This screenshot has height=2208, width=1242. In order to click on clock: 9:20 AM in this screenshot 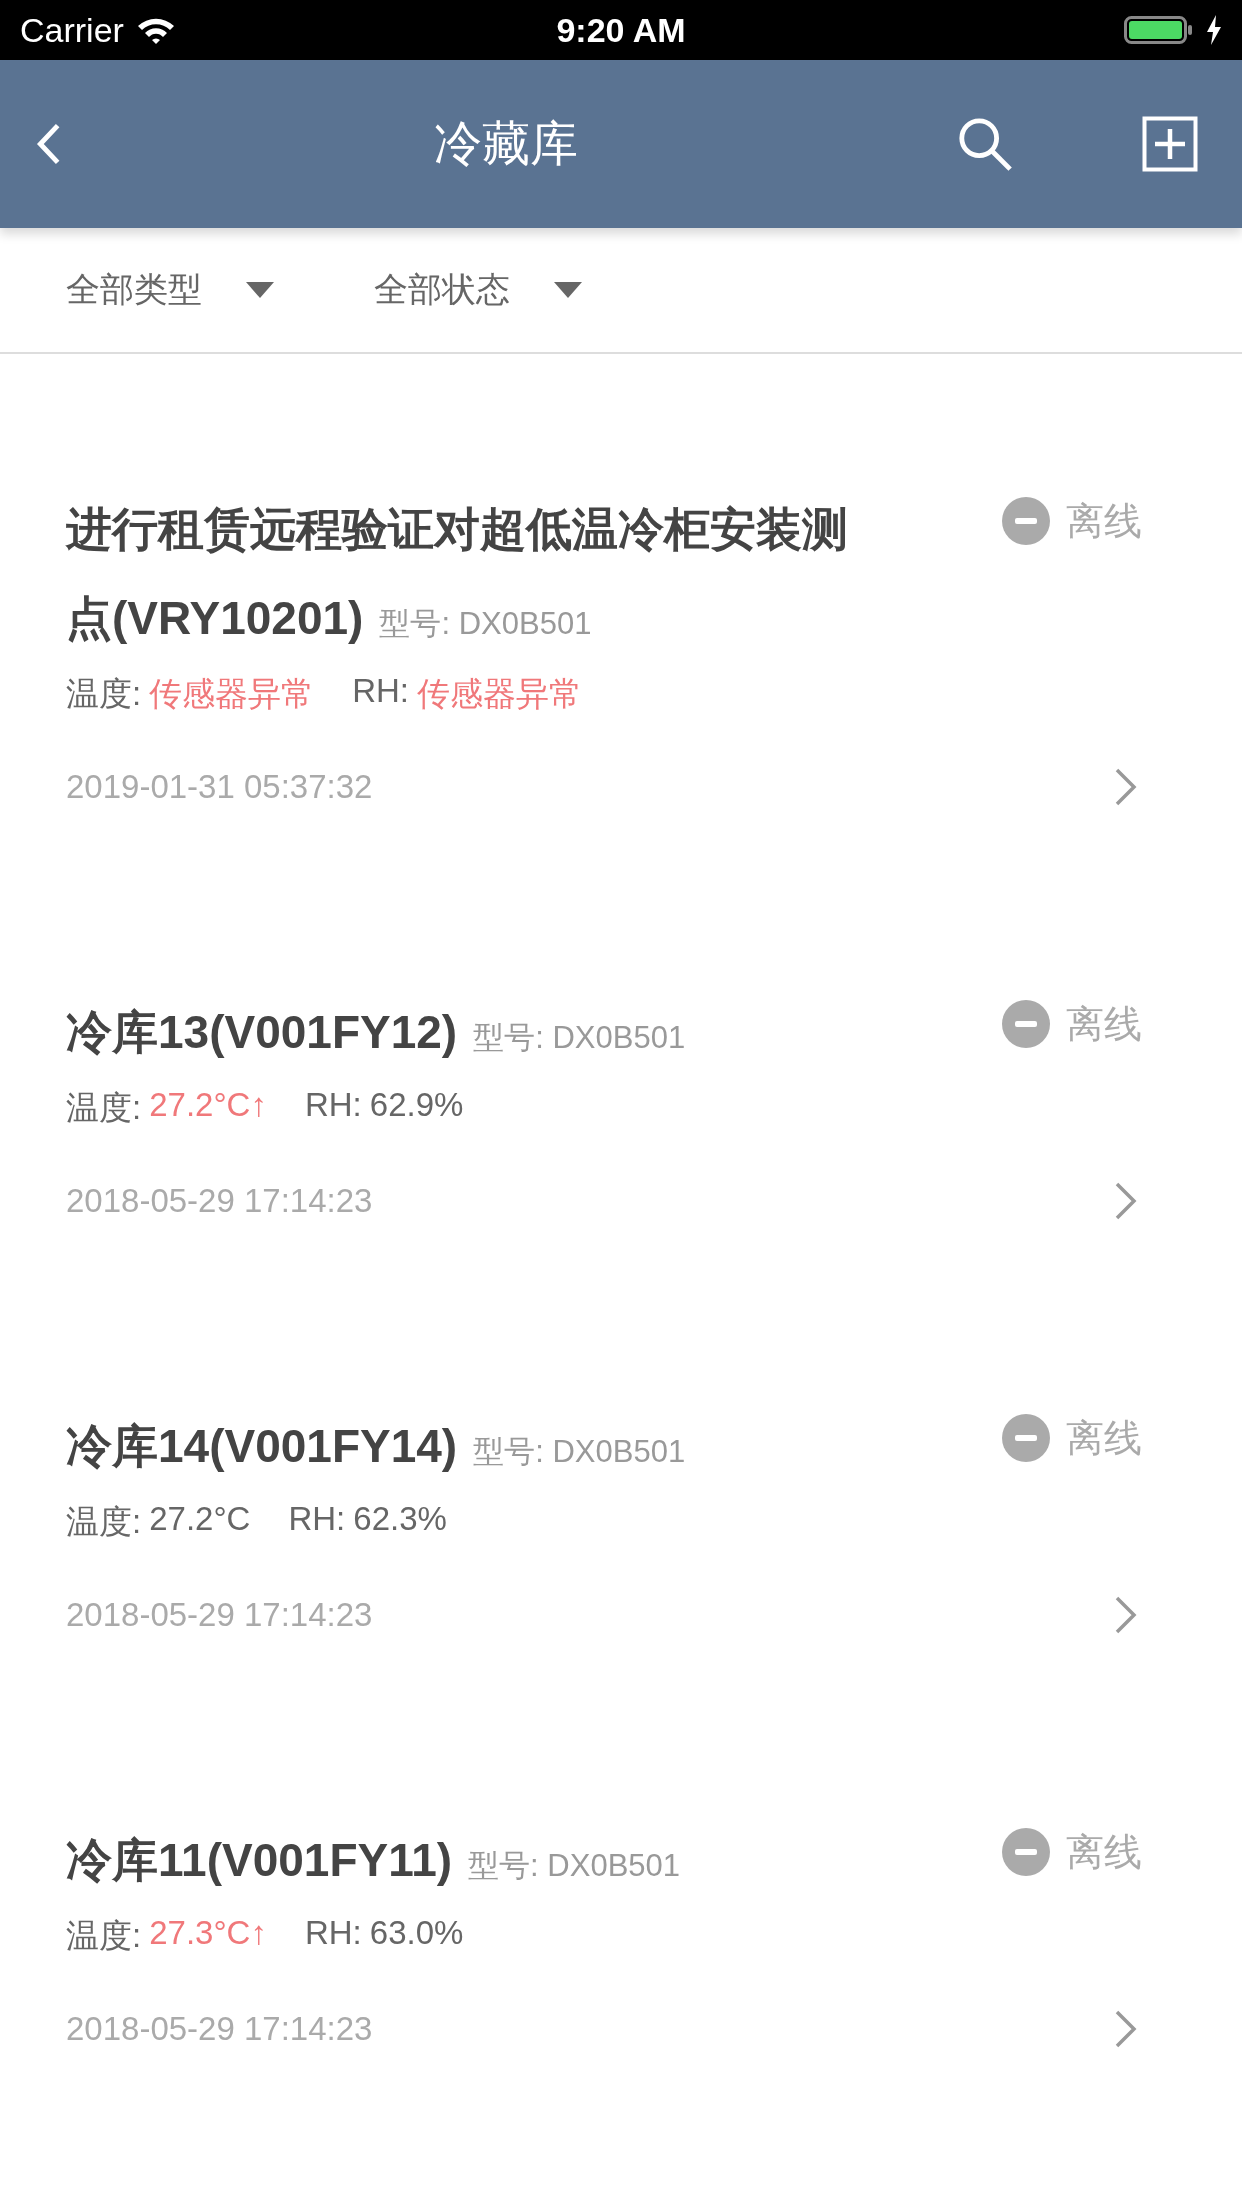, I will do `click(621, 30)`.